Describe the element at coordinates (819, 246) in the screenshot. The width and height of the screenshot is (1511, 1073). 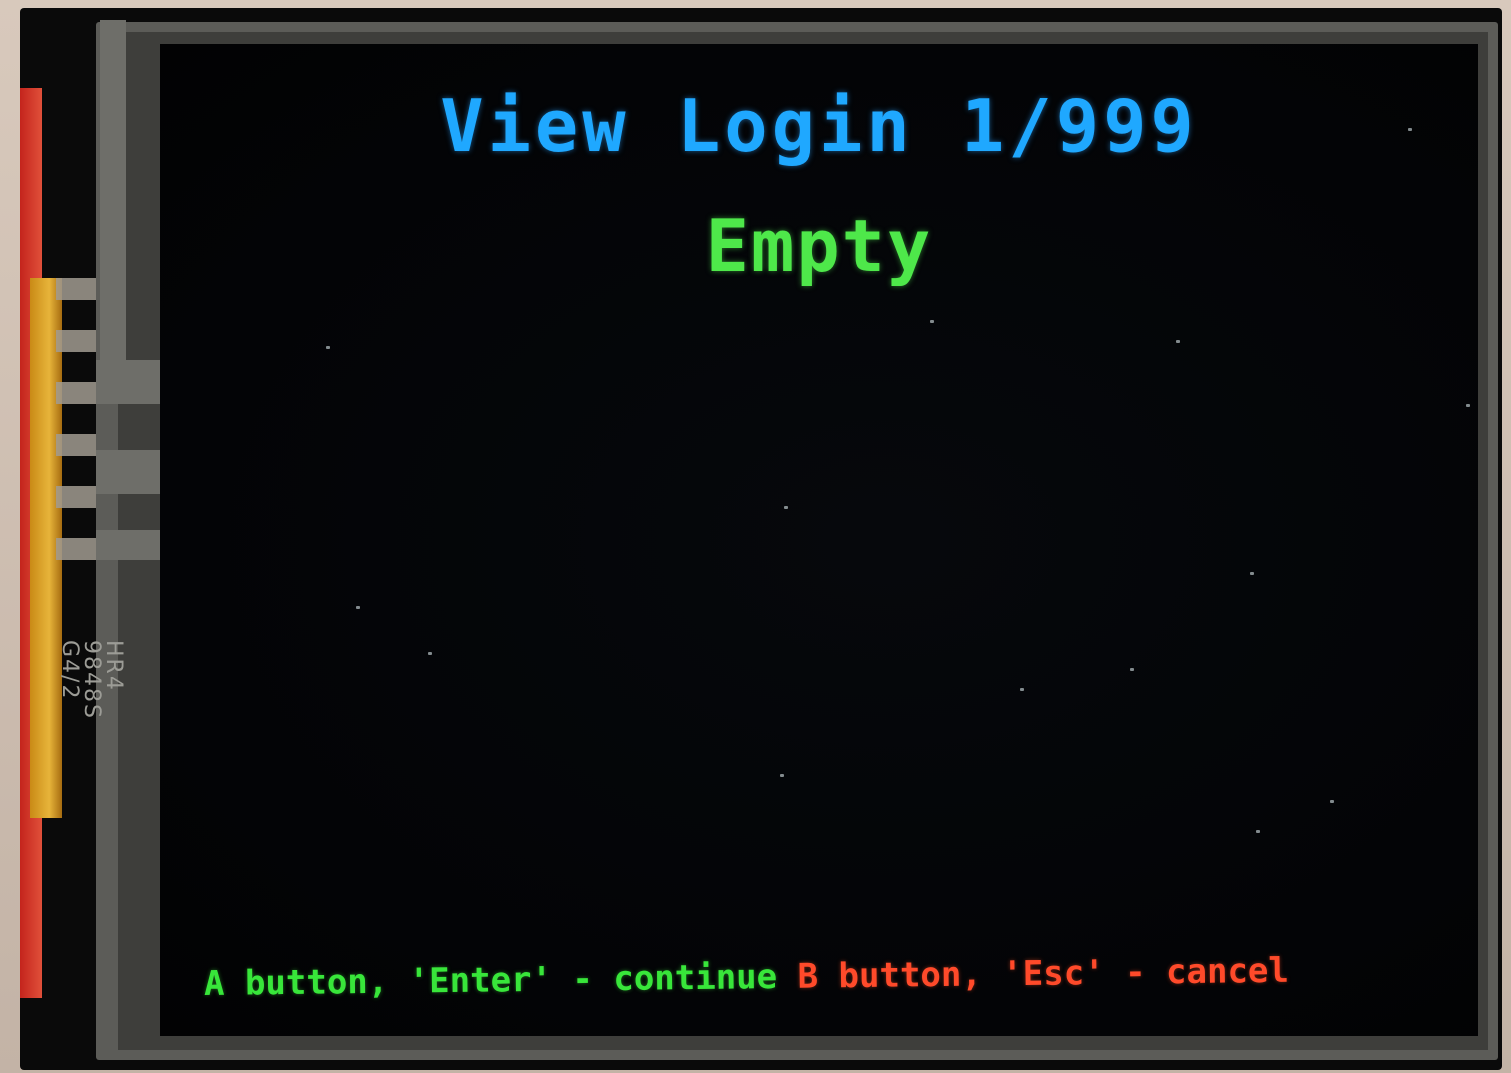
I see `login-status: Empty` at that location.